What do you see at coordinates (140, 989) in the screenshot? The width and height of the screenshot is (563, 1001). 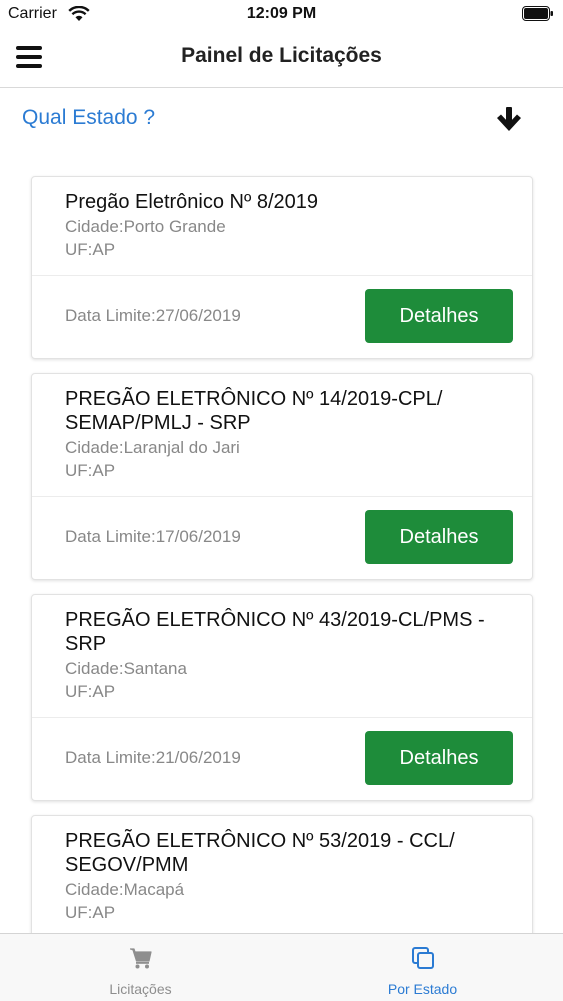 I see `tab-licitacoes-label: Licitações` at bounding box center [140, 989].